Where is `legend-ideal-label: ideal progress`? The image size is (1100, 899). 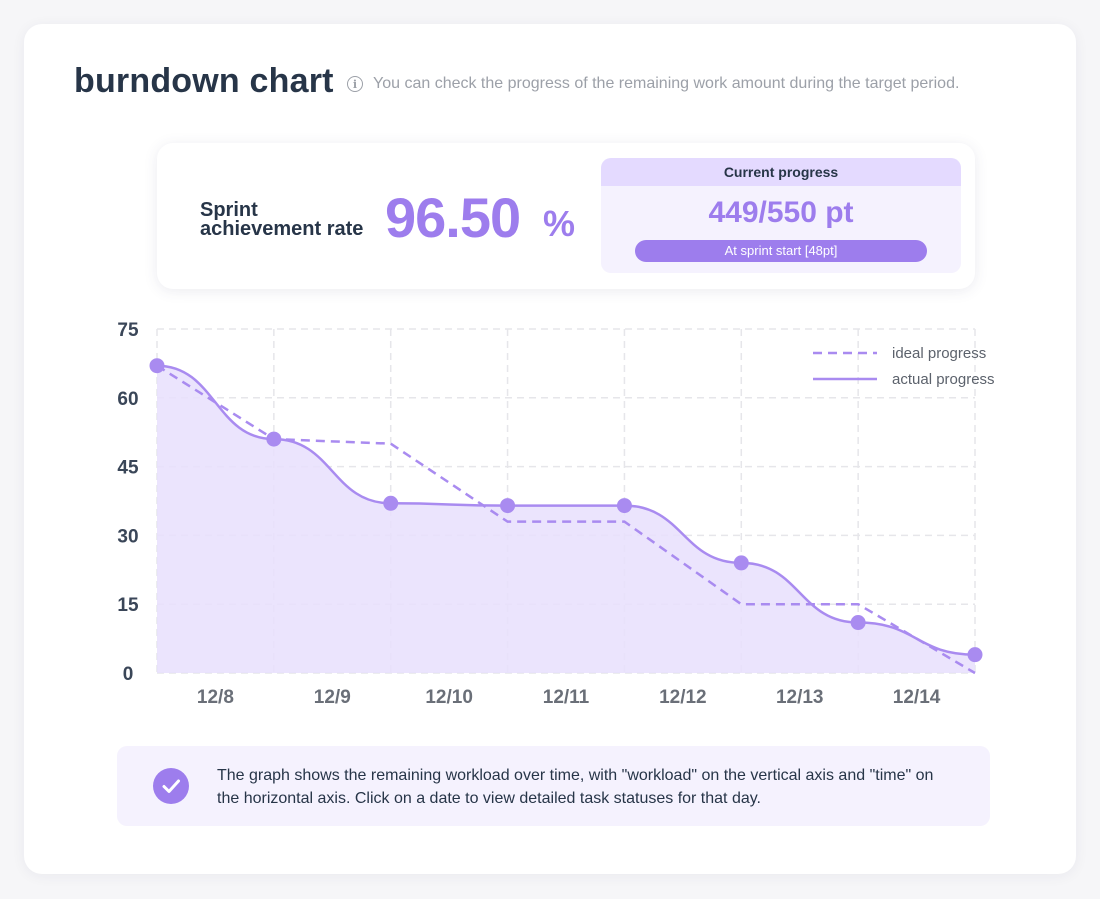
legend-ideal-label: ideal progress is located at coordinates (939, 353).